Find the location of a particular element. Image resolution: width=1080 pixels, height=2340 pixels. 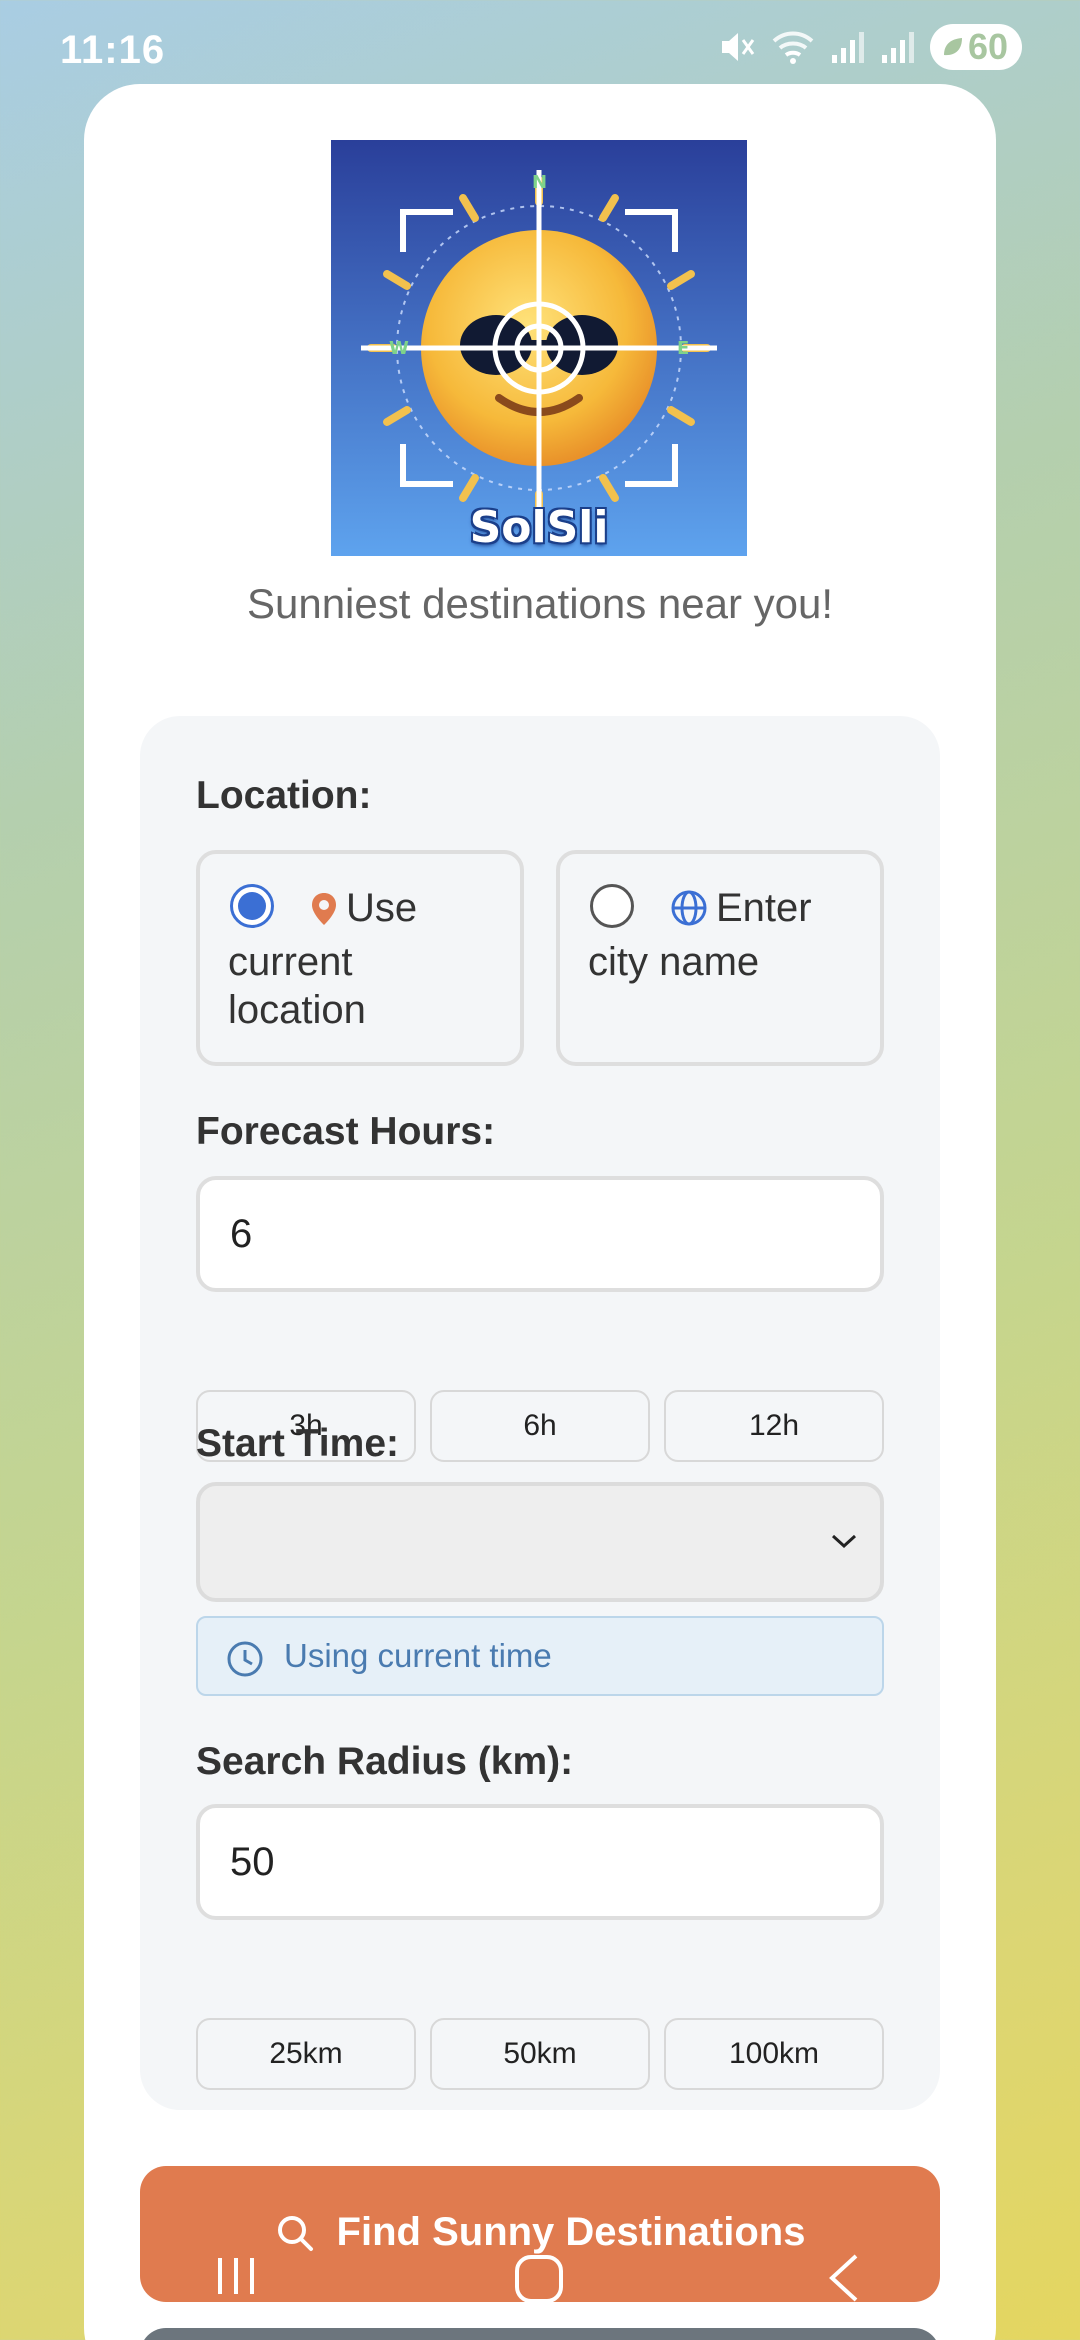

preset-25km-button: 25km is located at coordinates (306, 2054).